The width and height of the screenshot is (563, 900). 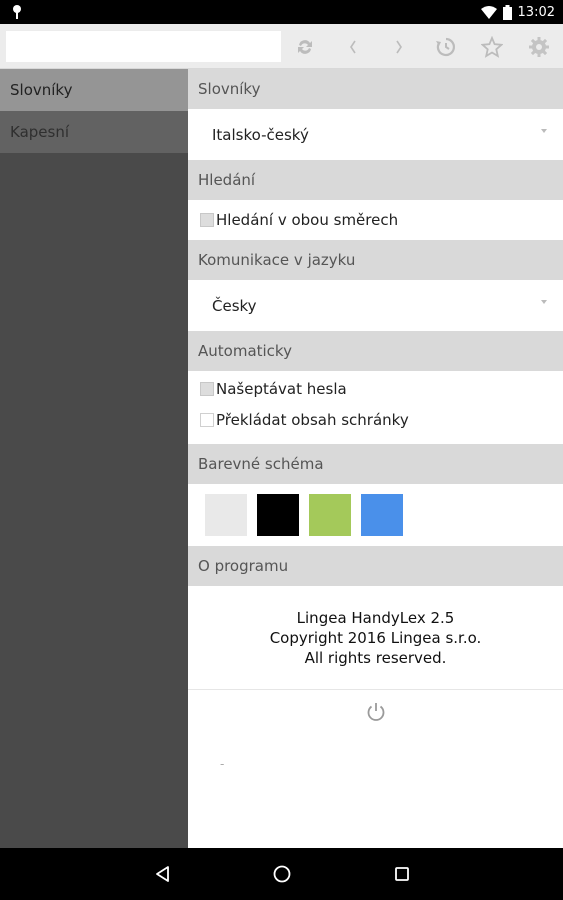 What do you see at coordinates (375, 464) in the screenshot?
I see `section-header-color-scheme: Barevné schéma` at bounding box center [375, 464].